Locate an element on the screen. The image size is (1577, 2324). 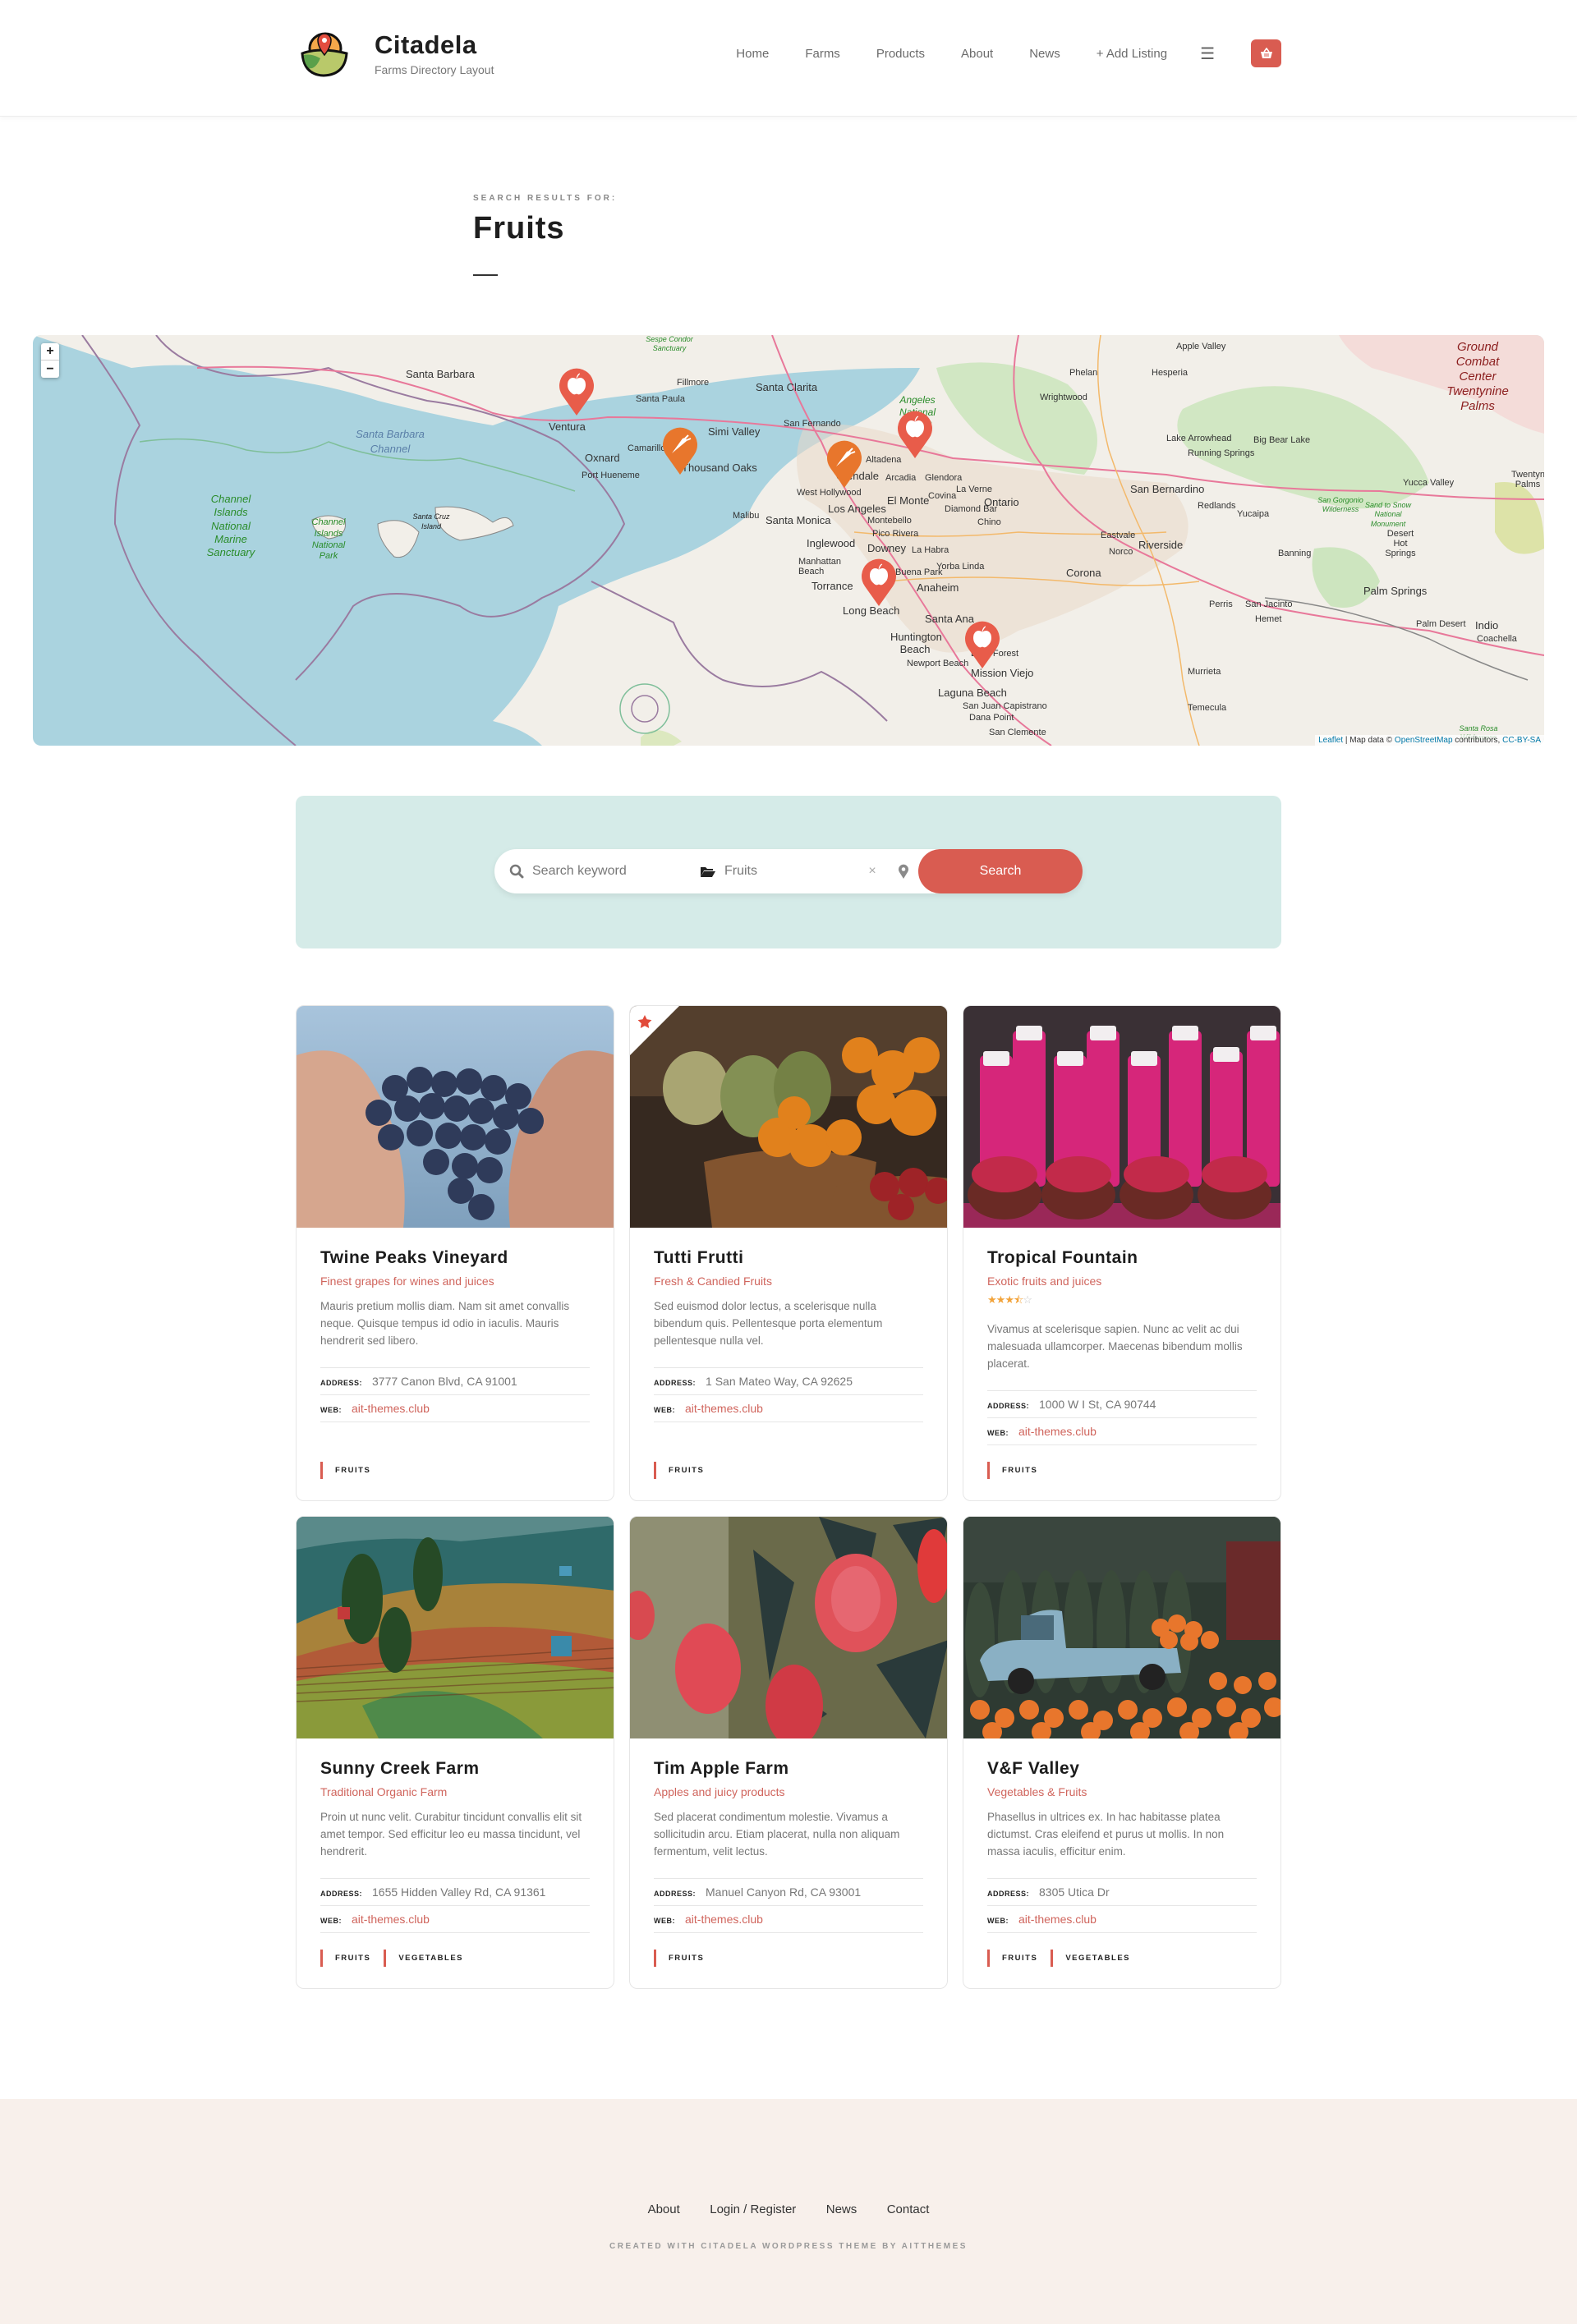
search-icon is located at coordinates (516, 871).